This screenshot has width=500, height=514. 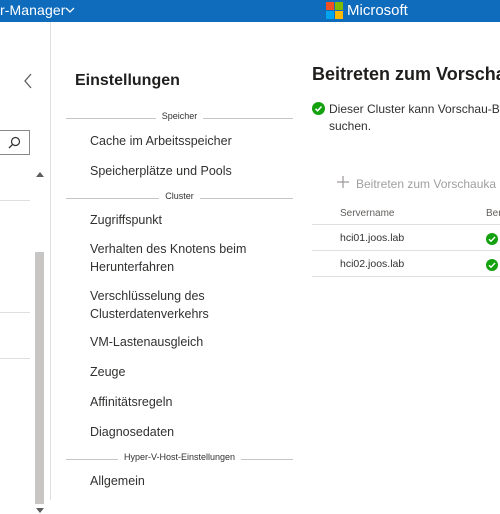 I want to click on chevron-down-icon, so click(x=70, y=10).